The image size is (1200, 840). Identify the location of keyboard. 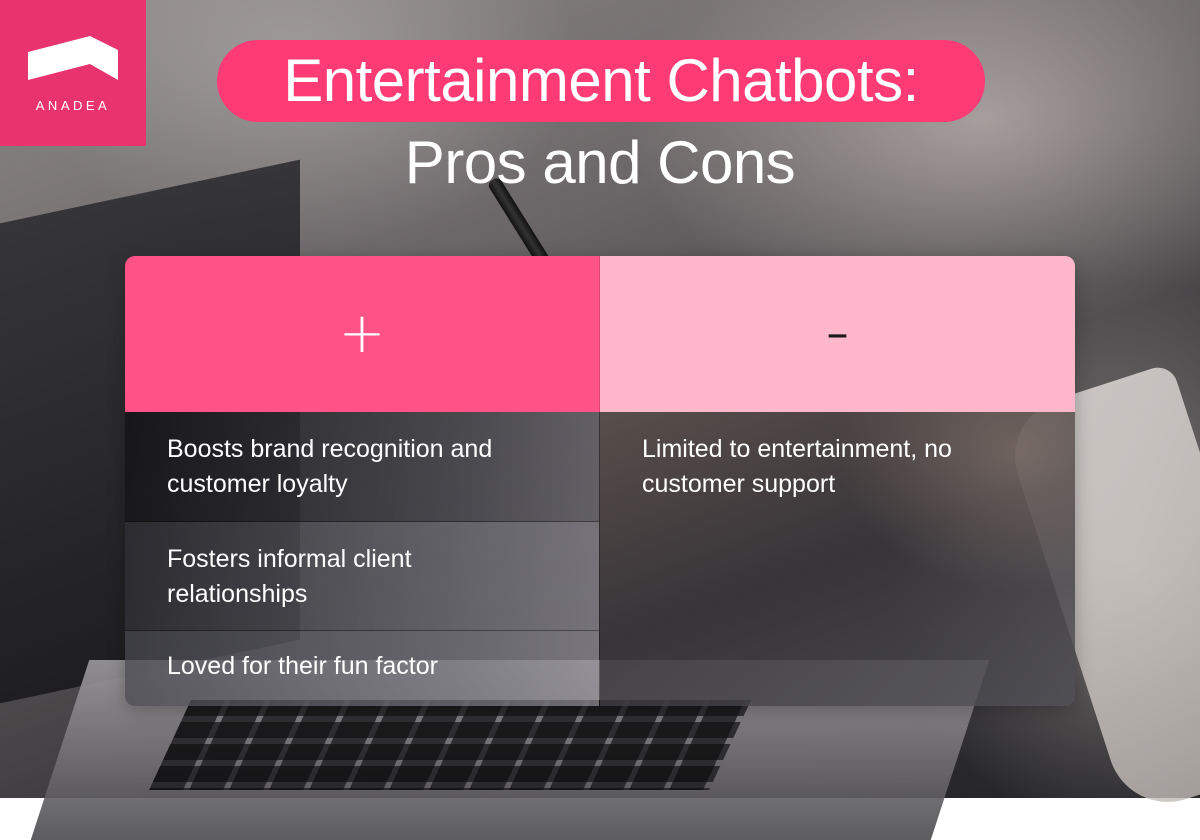
(450, 745).